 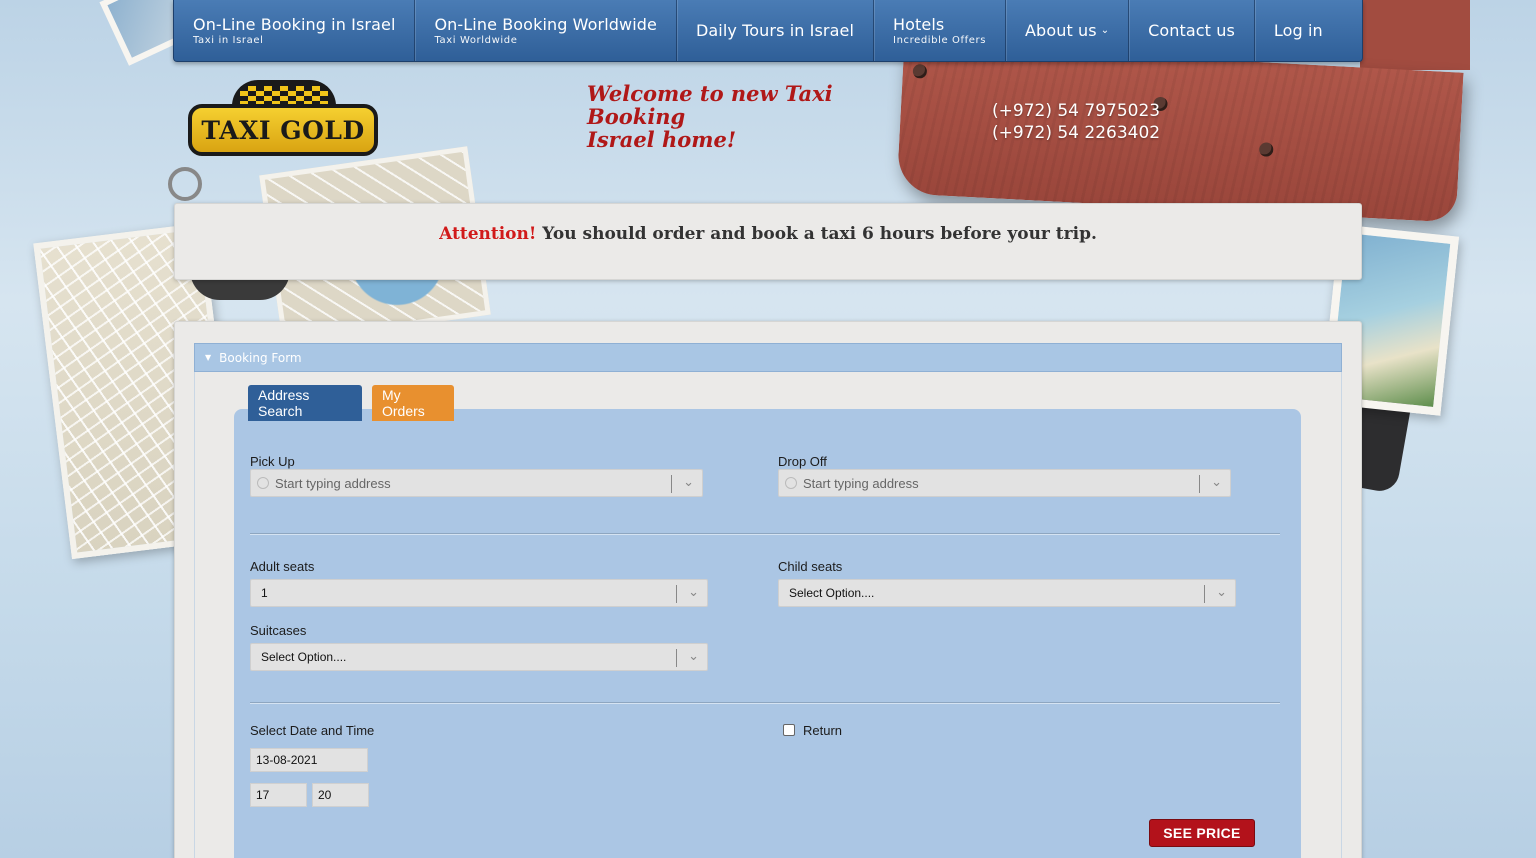 I want to click on welcome-message: Welcome to new Taxi Booking Israel home!, so click(x=747, y=116).